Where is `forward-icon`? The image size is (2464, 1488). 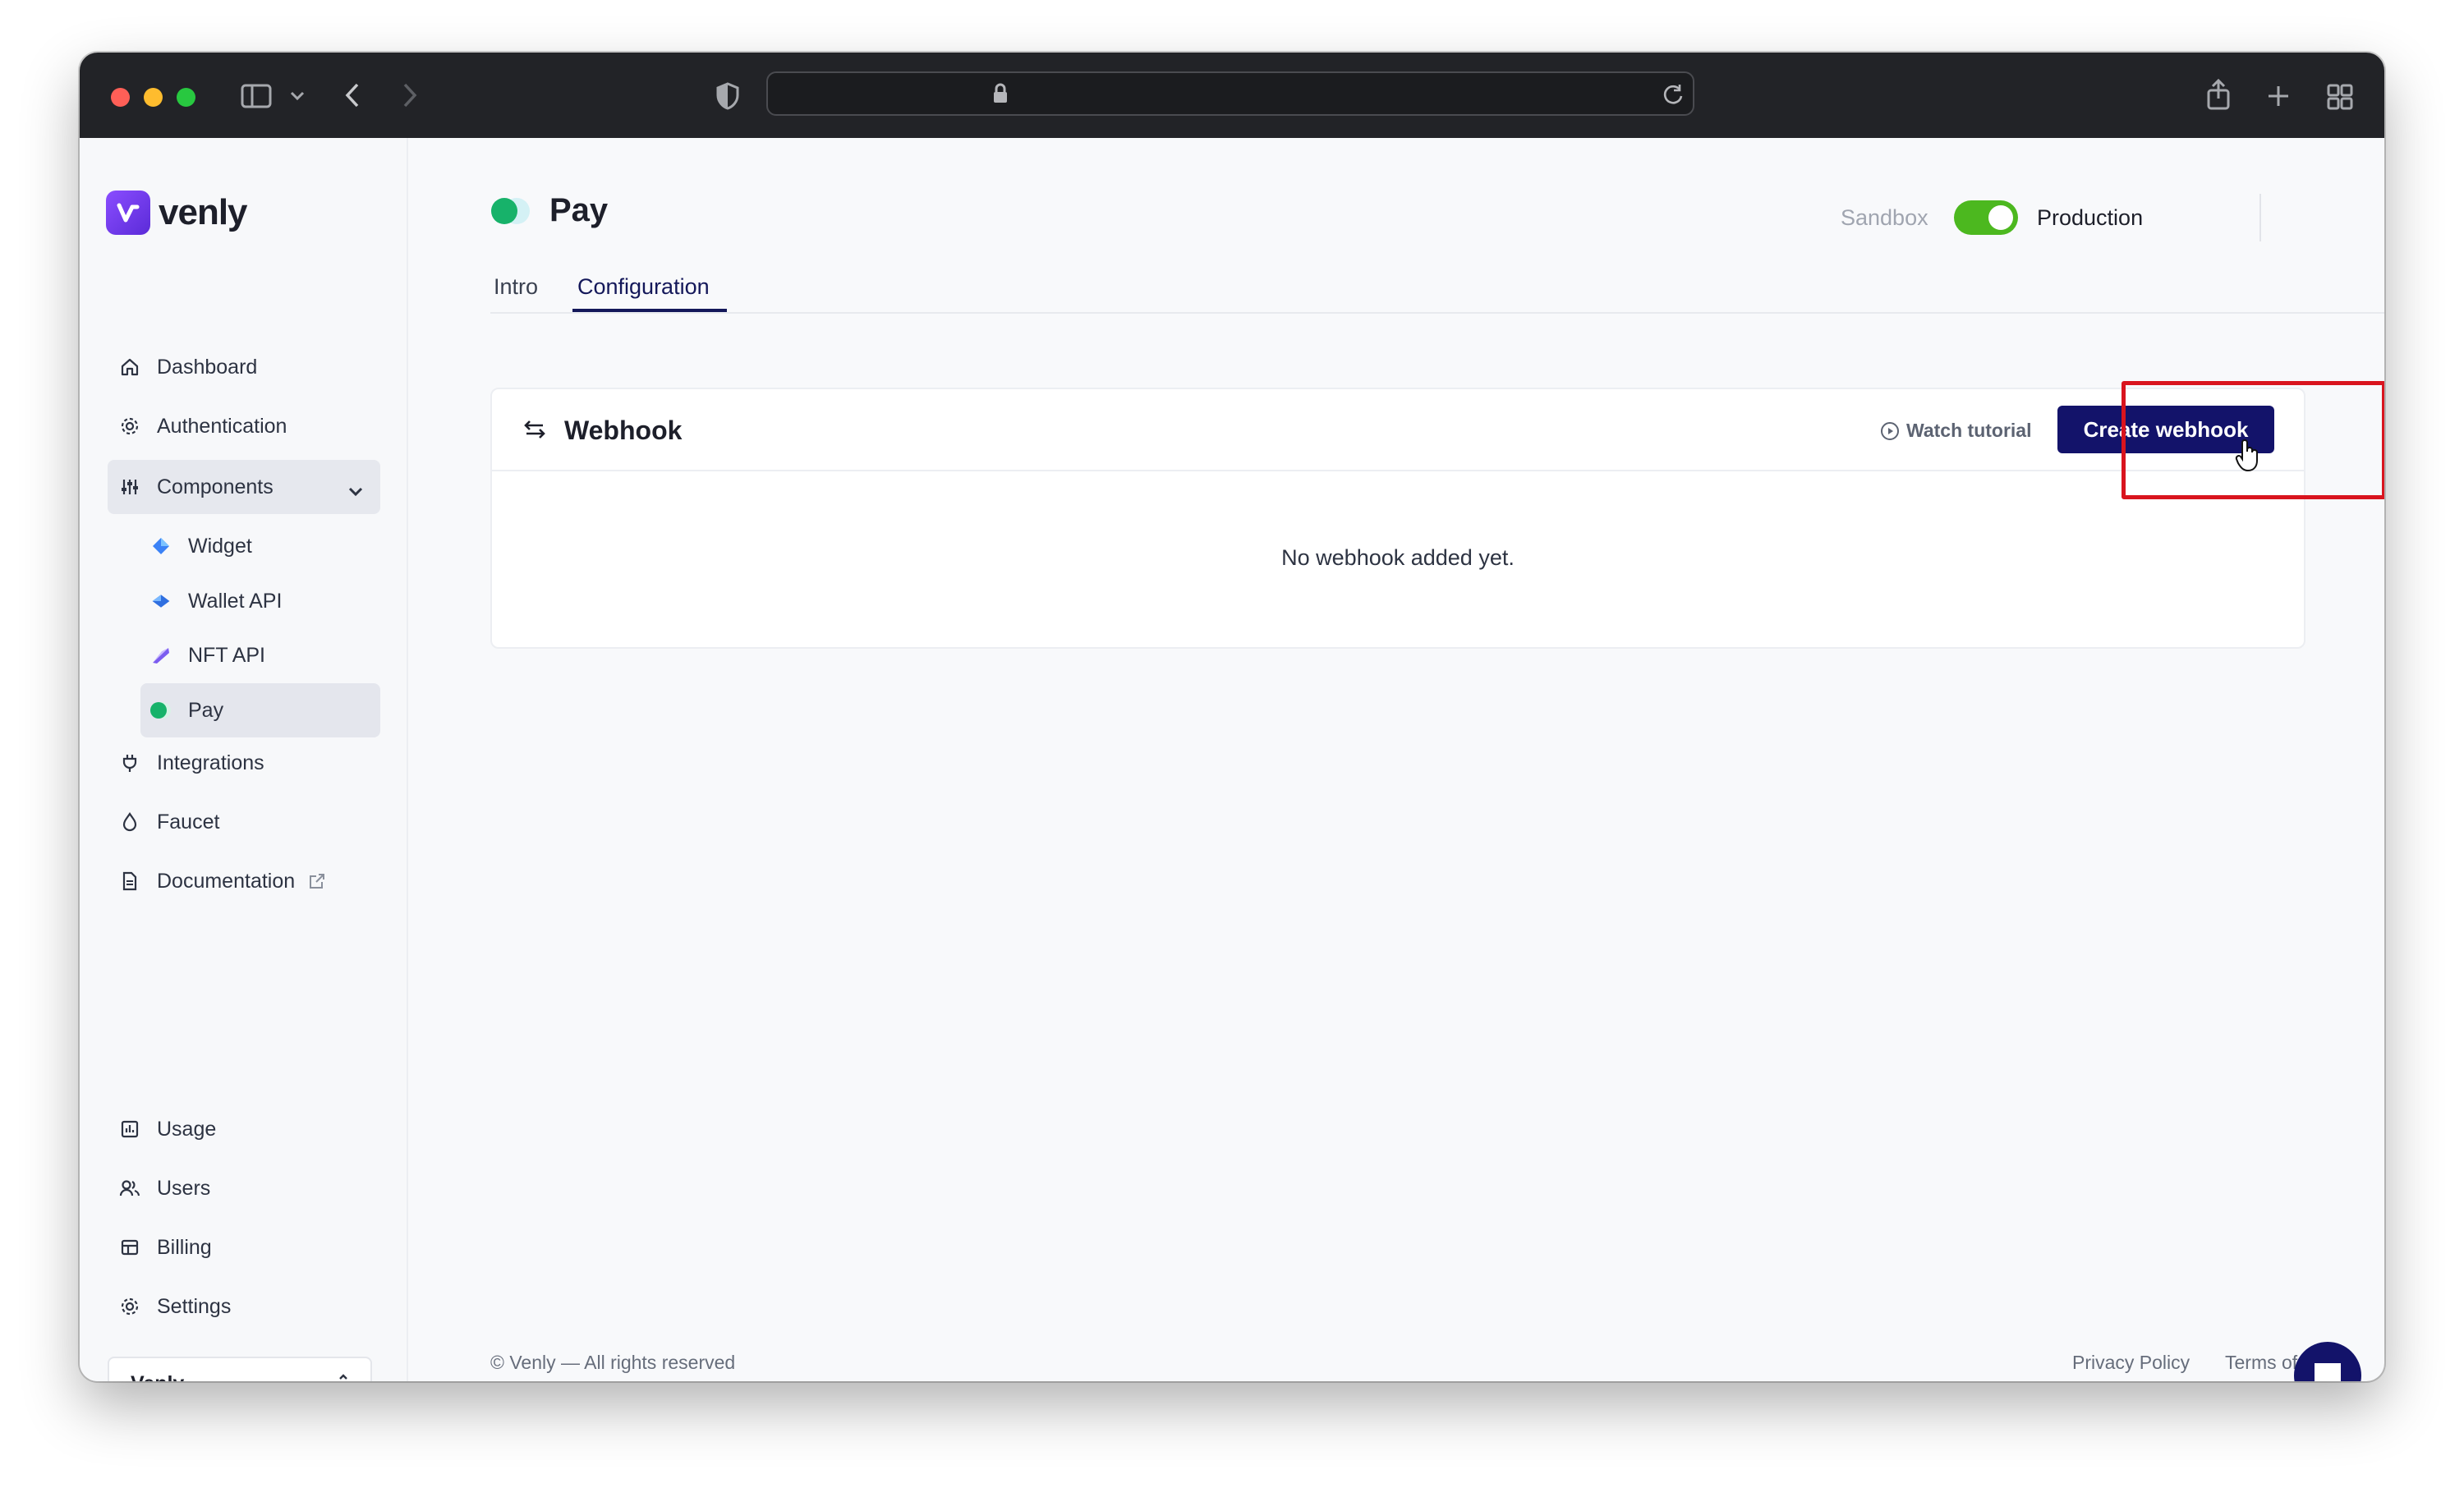 forward-icon is located at coordinates (410, 97).